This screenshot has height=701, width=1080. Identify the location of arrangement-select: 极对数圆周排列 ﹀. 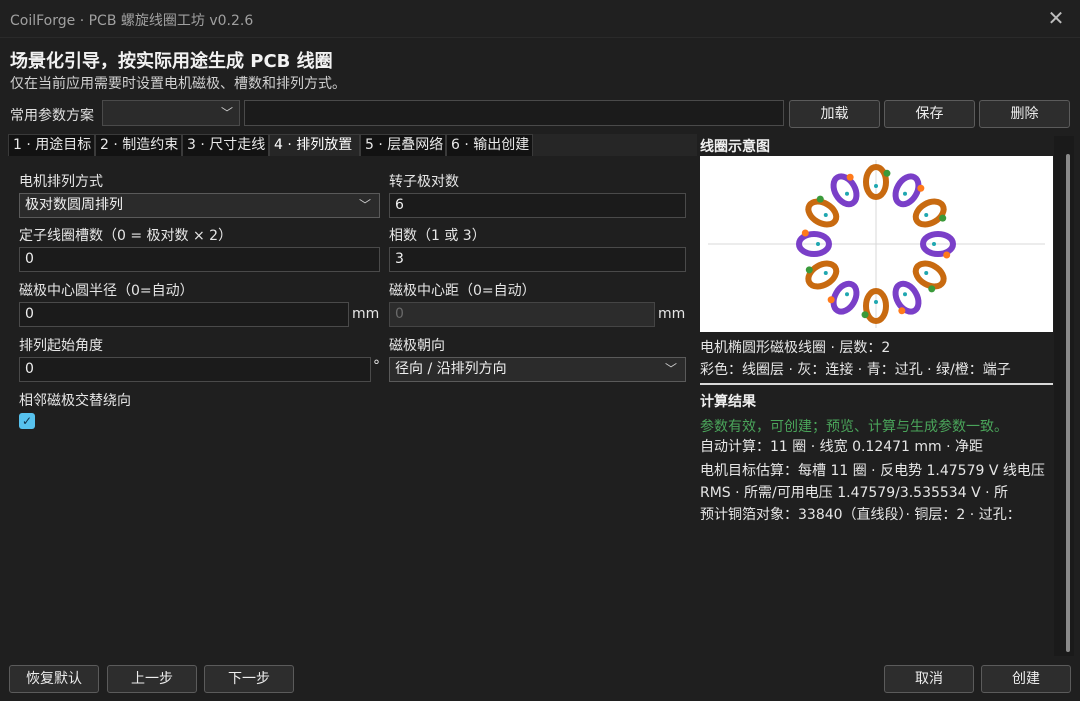
(199, 205).